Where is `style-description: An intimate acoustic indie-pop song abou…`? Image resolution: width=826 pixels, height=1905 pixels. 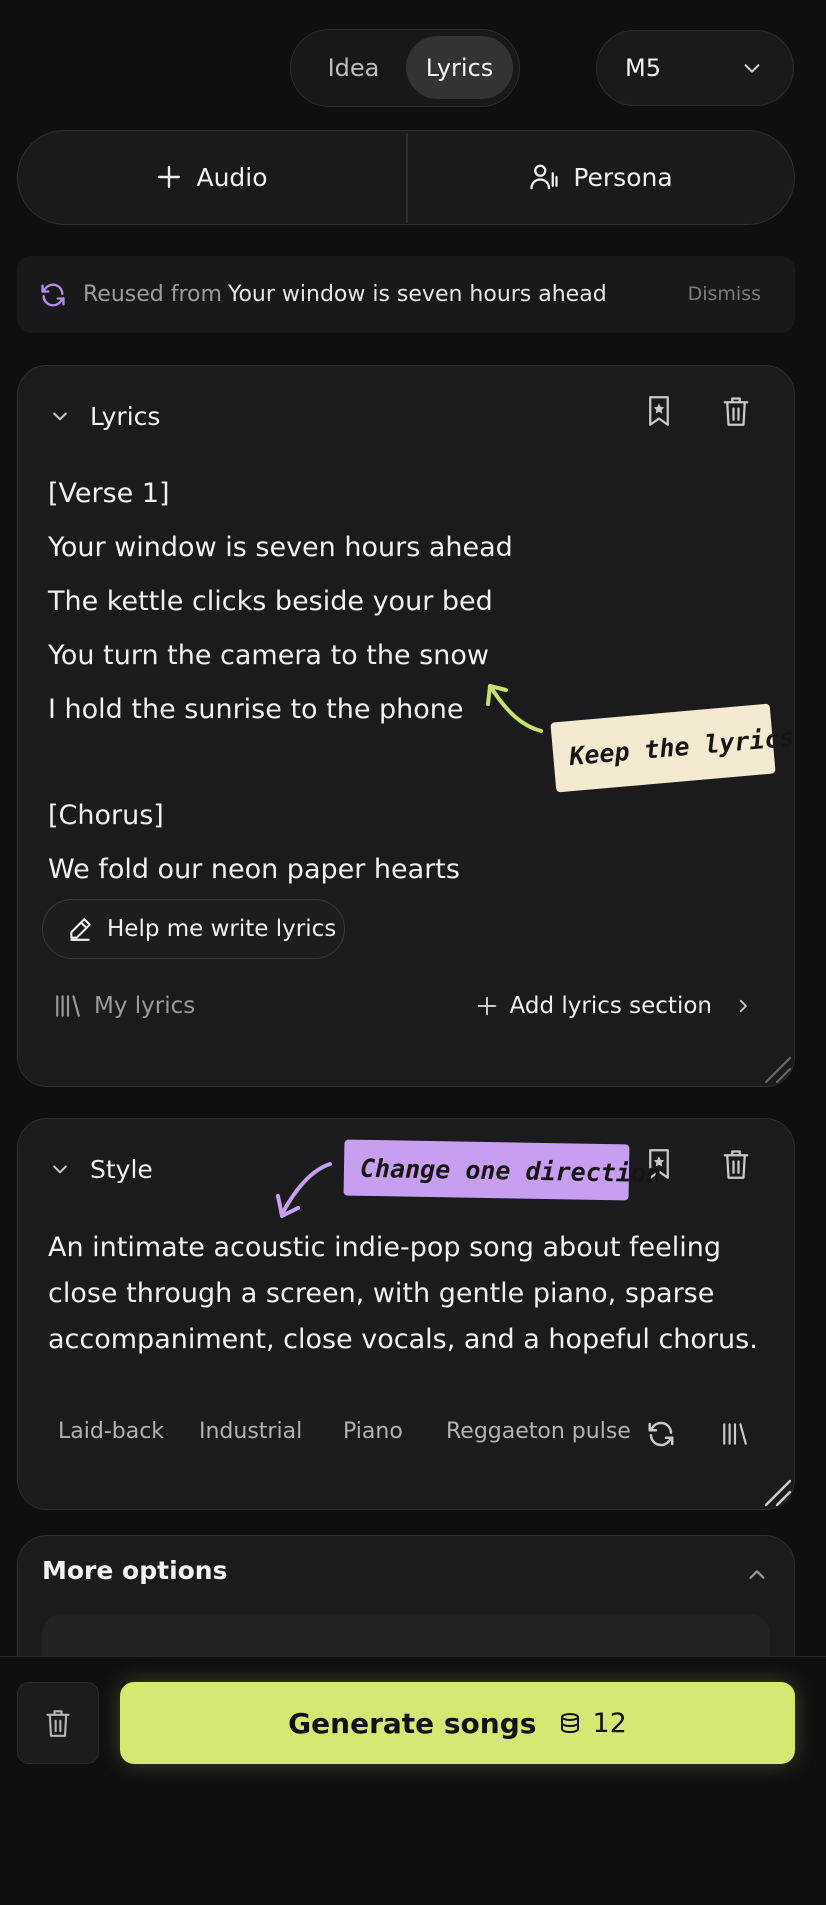
style-description: An intimate acoustic indie-pop song abou… is located at coordinates (413, 1294).